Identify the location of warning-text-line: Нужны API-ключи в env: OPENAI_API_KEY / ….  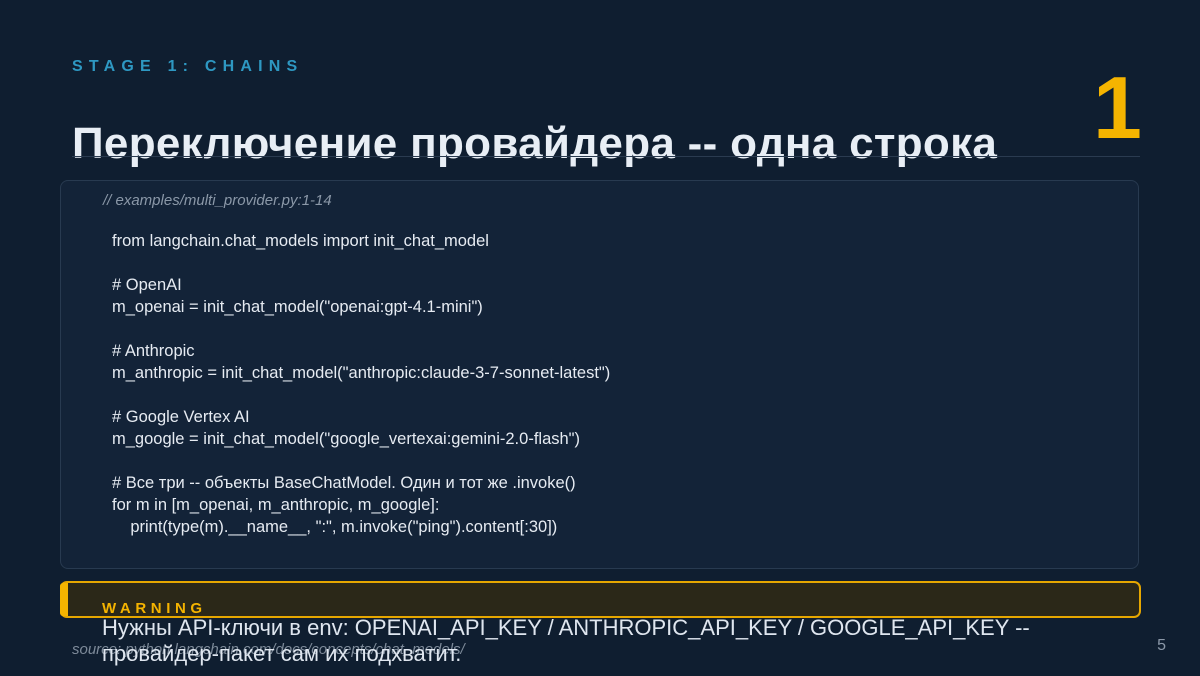
(566, 627).